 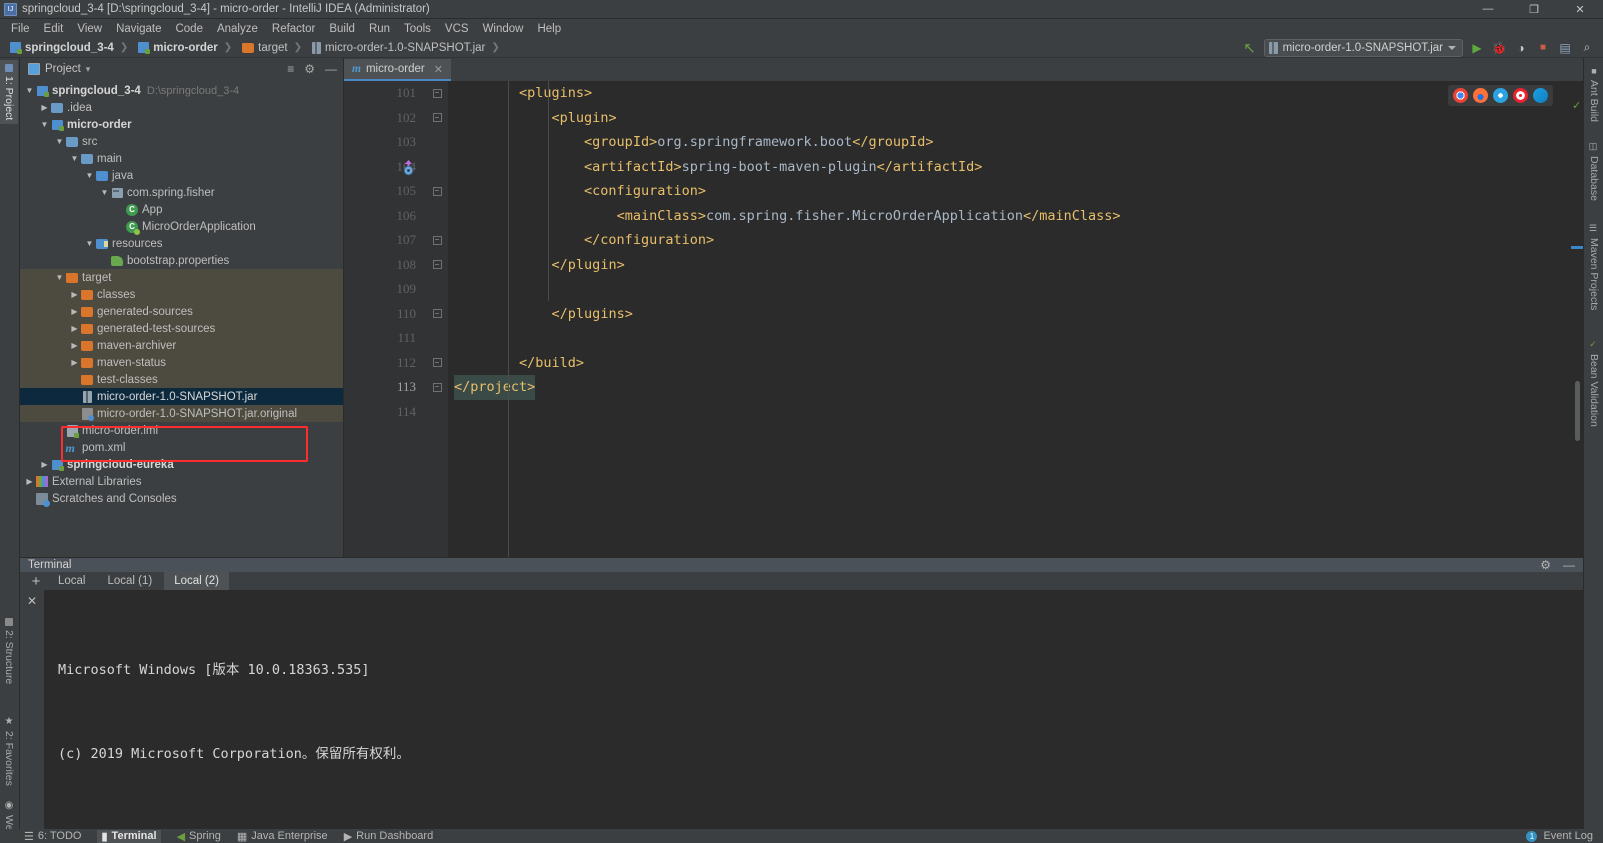 I want to click on run-configuration-selector: micro-order-1.0-SNAPSHOT.jar, so click(x=1363, y=47).